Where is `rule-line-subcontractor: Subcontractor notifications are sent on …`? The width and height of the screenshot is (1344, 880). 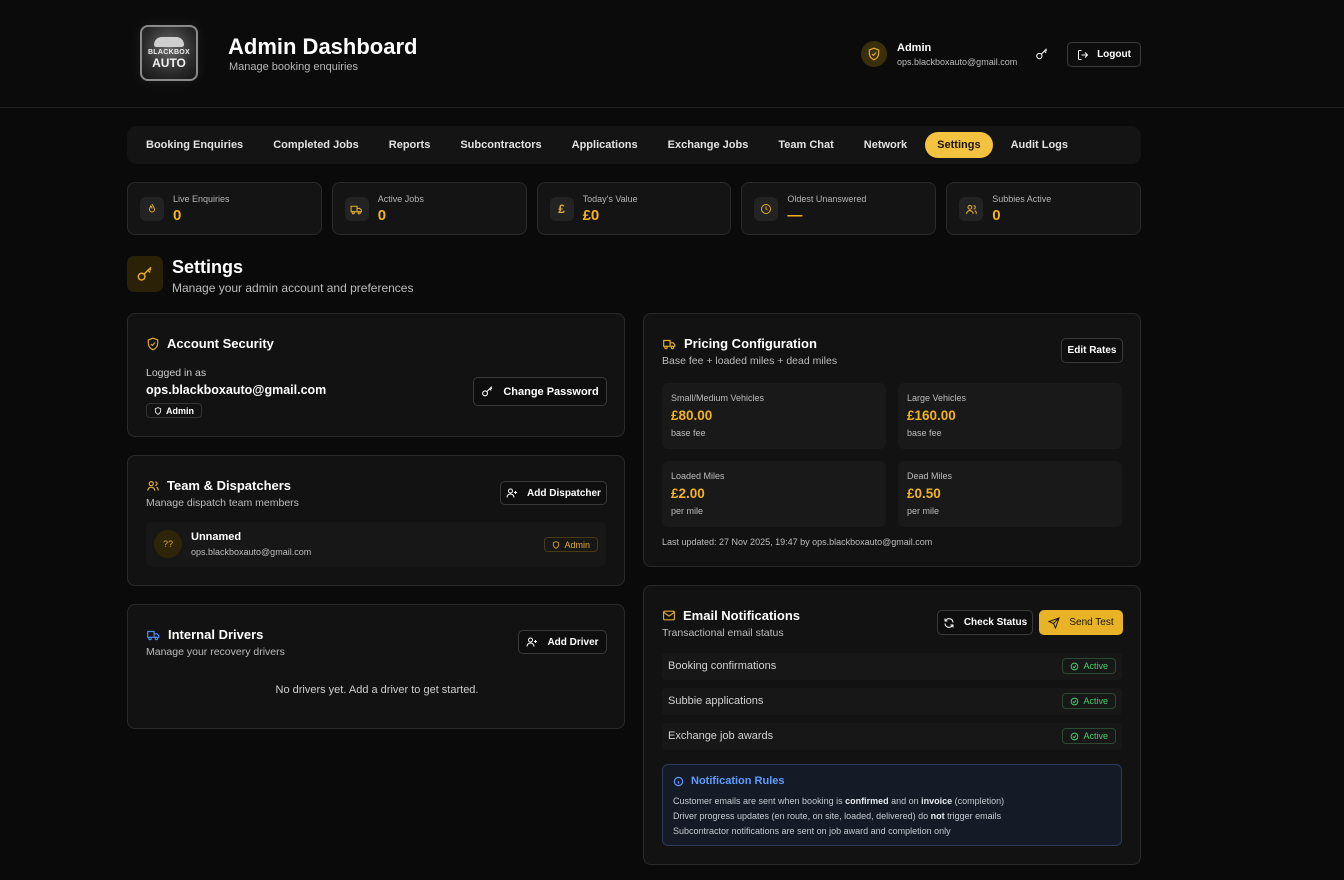
rule-line-subcontractor: Subcontractor notifications are sent on … is located at coordinates (812, 831).